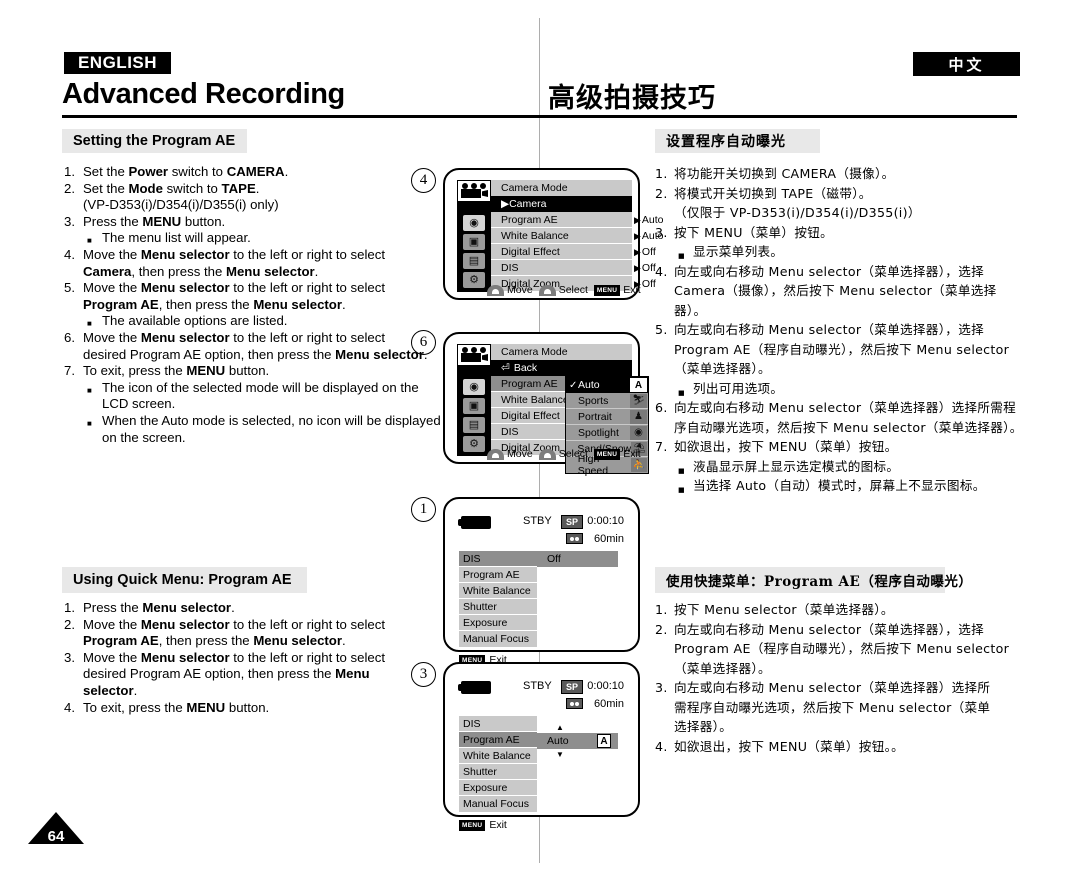  Describe the element at coordinates (632, 454) in the screenshot. I see `hint-exit-label: Exit` at that location.